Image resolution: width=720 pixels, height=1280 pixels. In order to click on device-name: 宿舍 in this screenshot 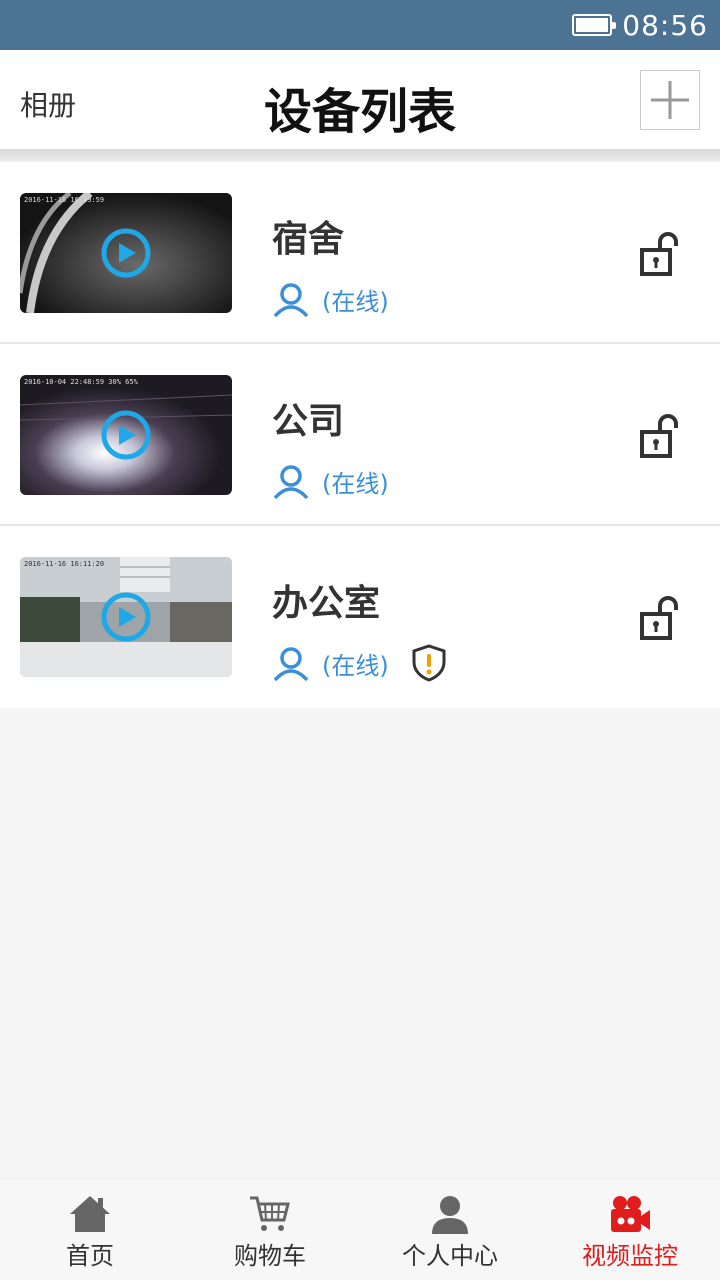, I will do `click(308, 239)`.